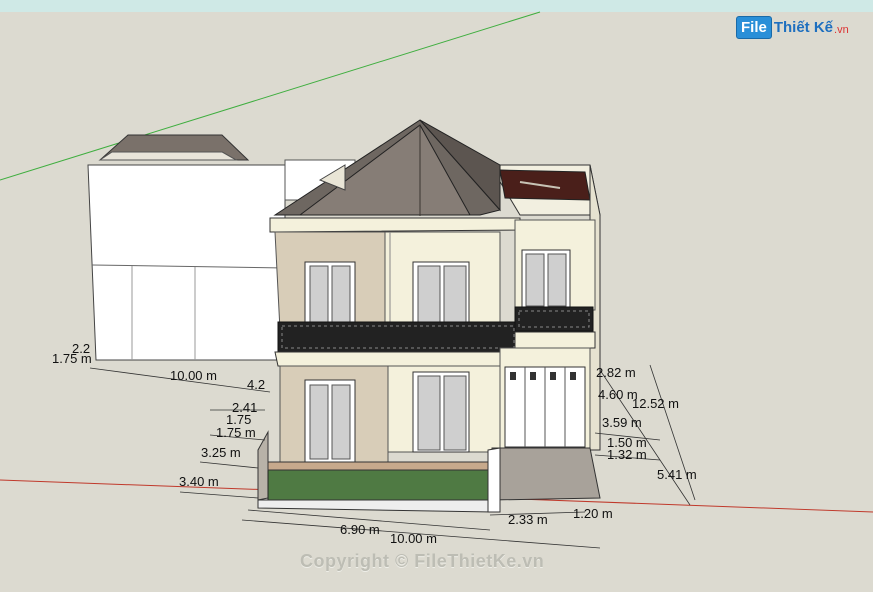  What do you see at coordinates (256, 384) in the screenshot?
I see `dim-label: 4.2` at bounding box center [256, 384].